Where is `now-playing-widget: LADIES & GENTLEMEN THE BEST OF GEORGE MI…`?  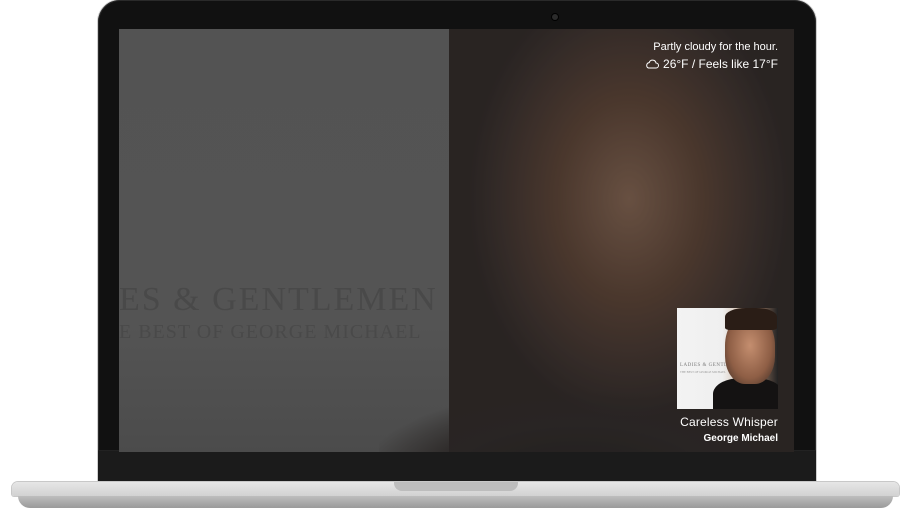 now-playing-widget: LADIES & GENTLEMEN THE BEST OF GEORGE MI… is located at coordinates (727, 376).